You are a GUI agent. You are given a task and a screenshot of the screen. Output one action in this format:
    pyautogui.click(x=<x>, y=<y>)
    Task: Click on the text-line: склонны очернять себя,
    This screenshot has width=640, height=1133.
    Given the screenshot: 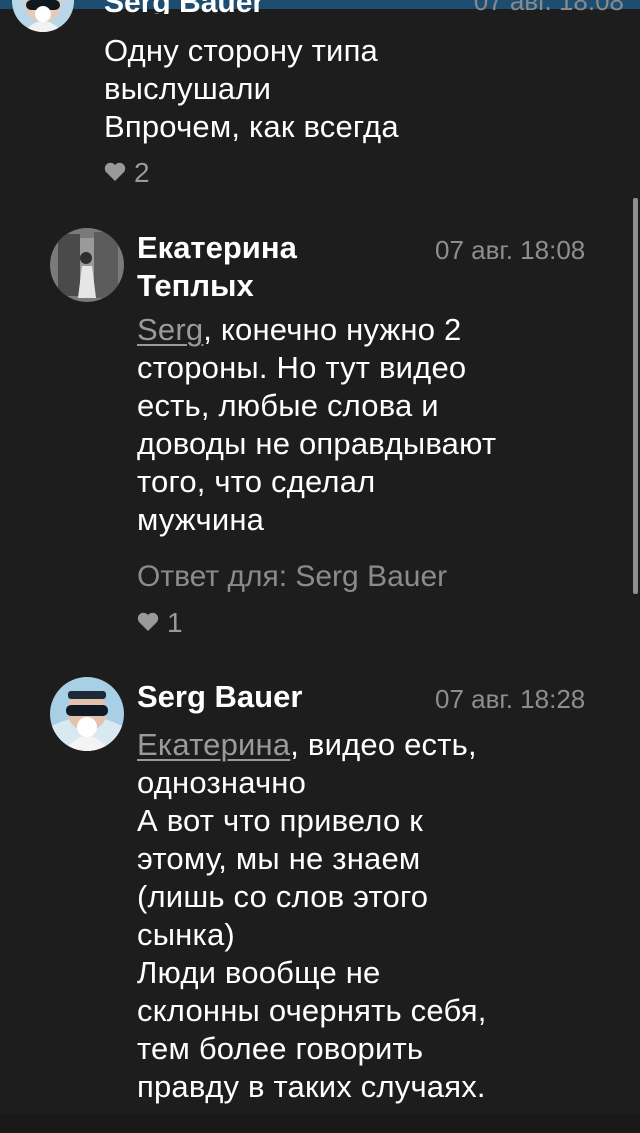 What is the action you would take?
    pyautogui.click(x=312, y=1010)
    